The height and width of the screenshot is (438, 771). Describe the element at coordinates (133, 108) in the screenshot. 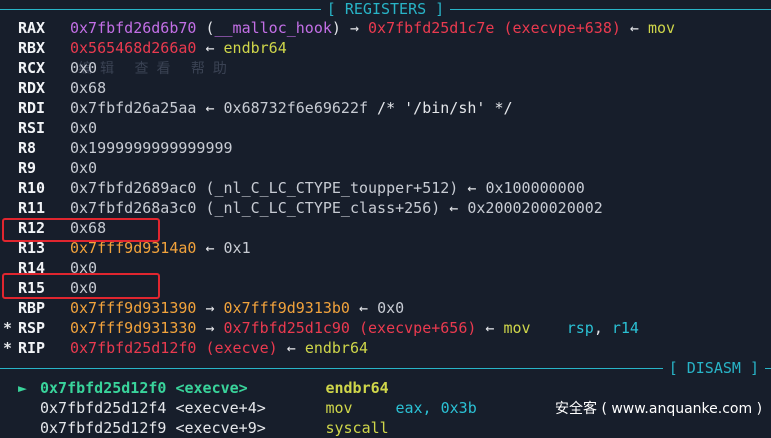

I see `register-value-part: 0x7fbfd26a25aa` at that location.